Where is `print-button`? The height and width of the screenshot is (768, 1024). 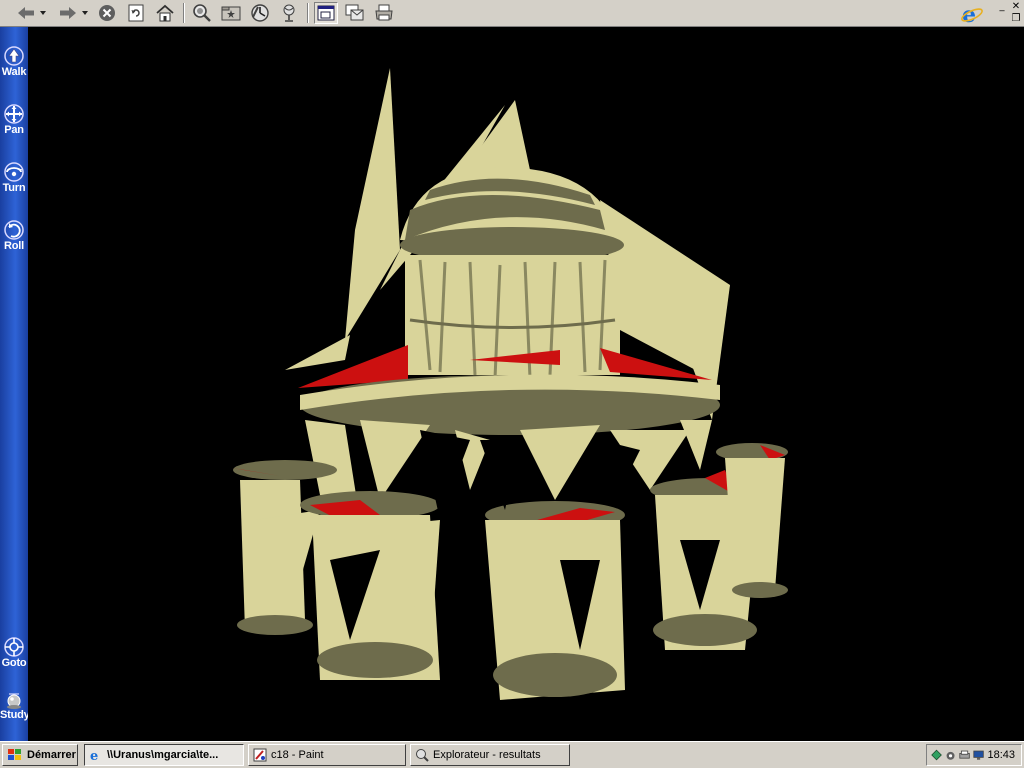 print-button is located at coordinates (384, 13).